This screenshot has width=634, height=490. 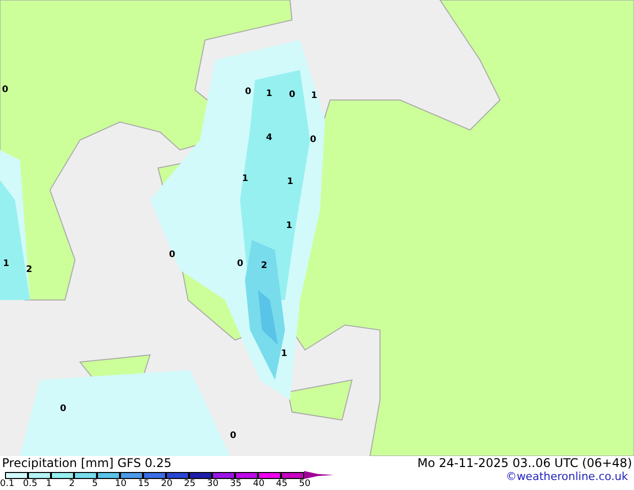 What do you see at coordinates (49, 484) in the screenshot?
I see `scale-tick-label: 1` at bounding box center [49, 484].